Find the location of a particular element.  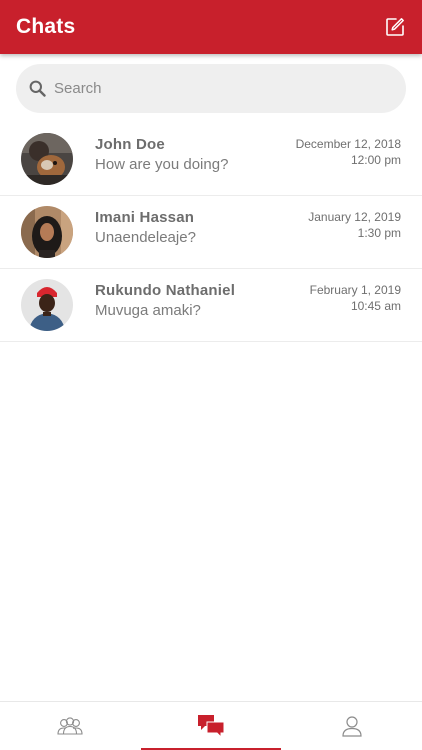

search-field-container is located at coordinates (211, 88).